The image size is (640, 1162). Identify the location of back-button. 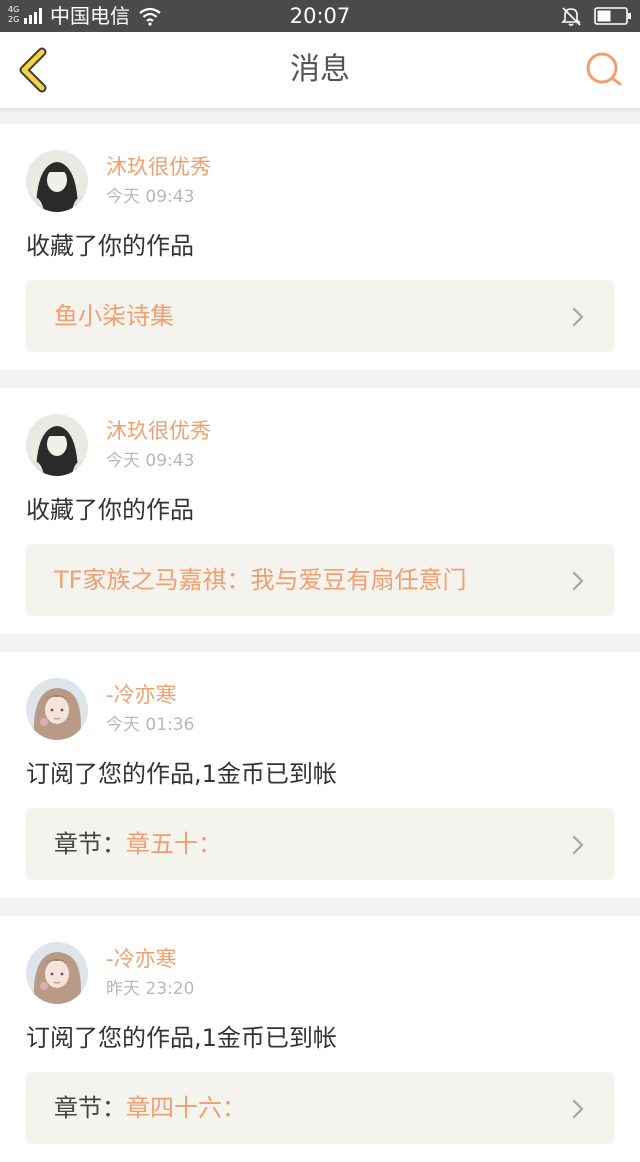
(34, 70).